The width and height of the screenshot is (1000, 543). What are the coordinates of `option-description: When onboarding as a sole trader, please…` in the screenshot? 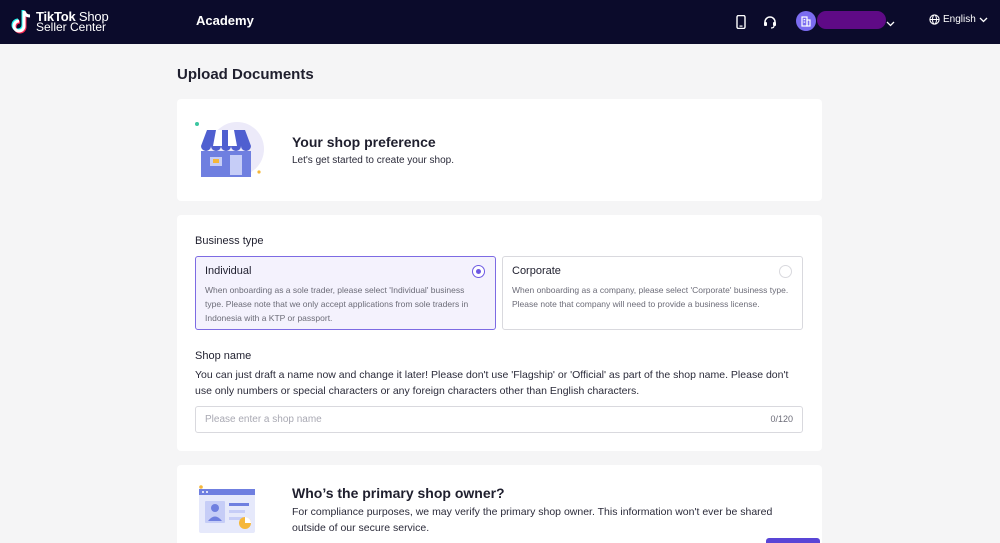 It's located at (337, 304).